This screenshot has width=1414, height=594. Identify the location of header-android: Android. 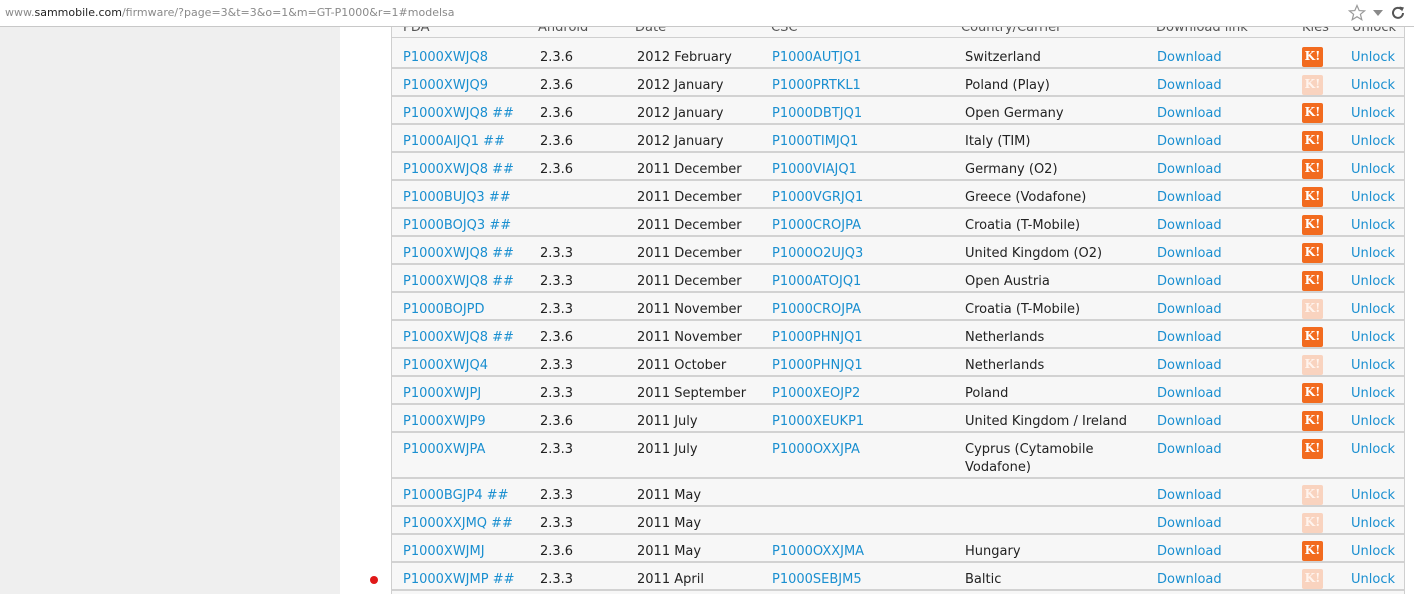
(563, 31).